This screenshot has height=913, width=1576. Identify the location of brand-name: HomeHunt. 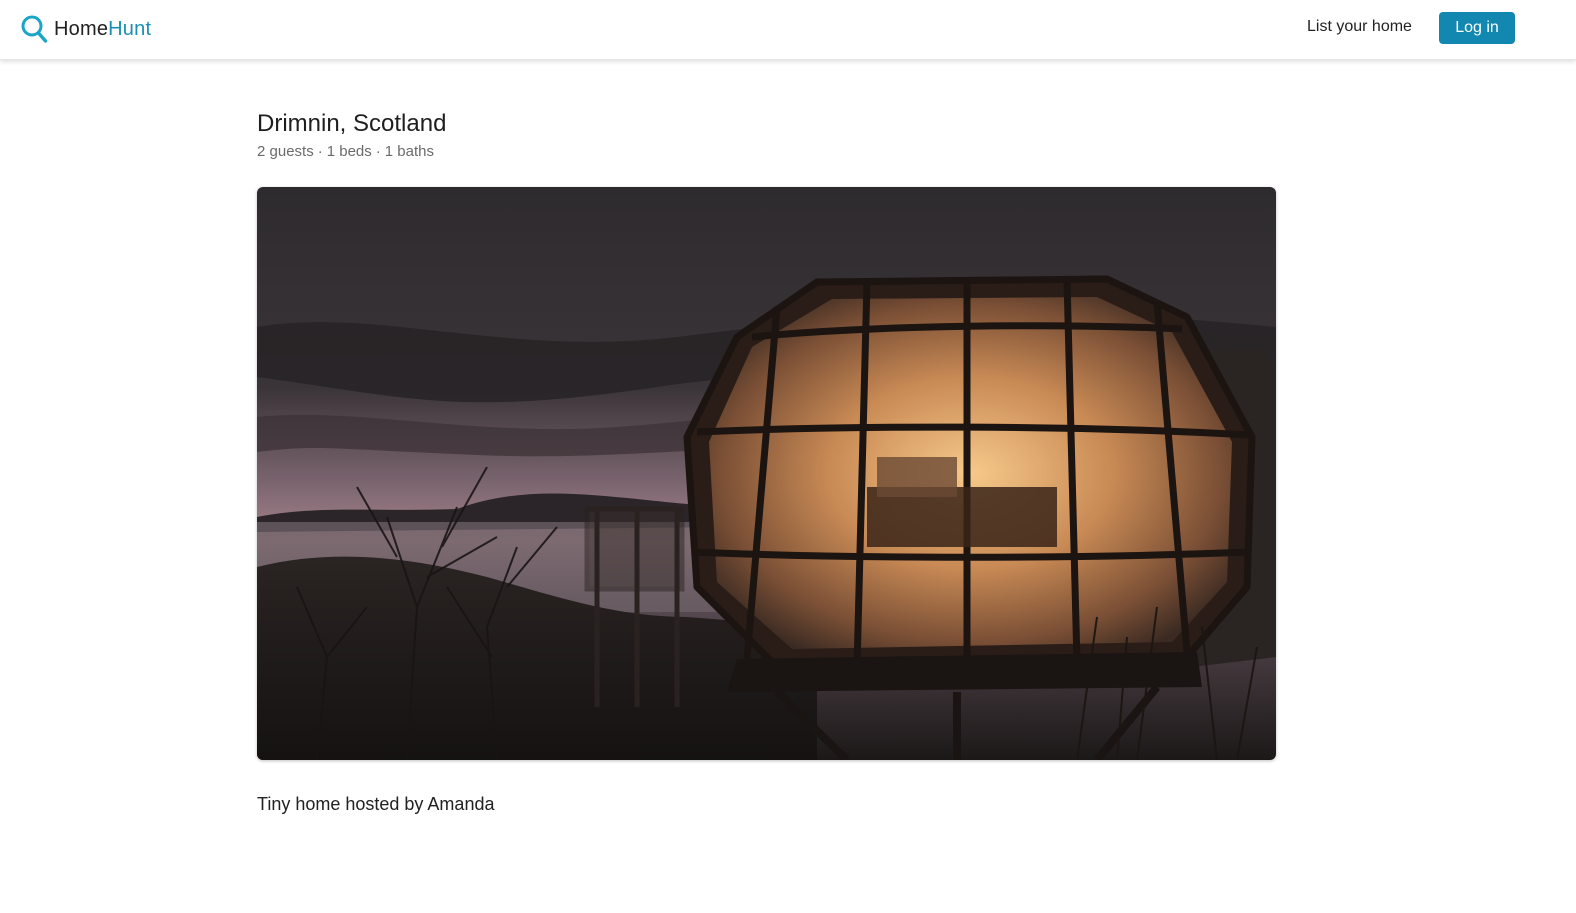
(102, 29).